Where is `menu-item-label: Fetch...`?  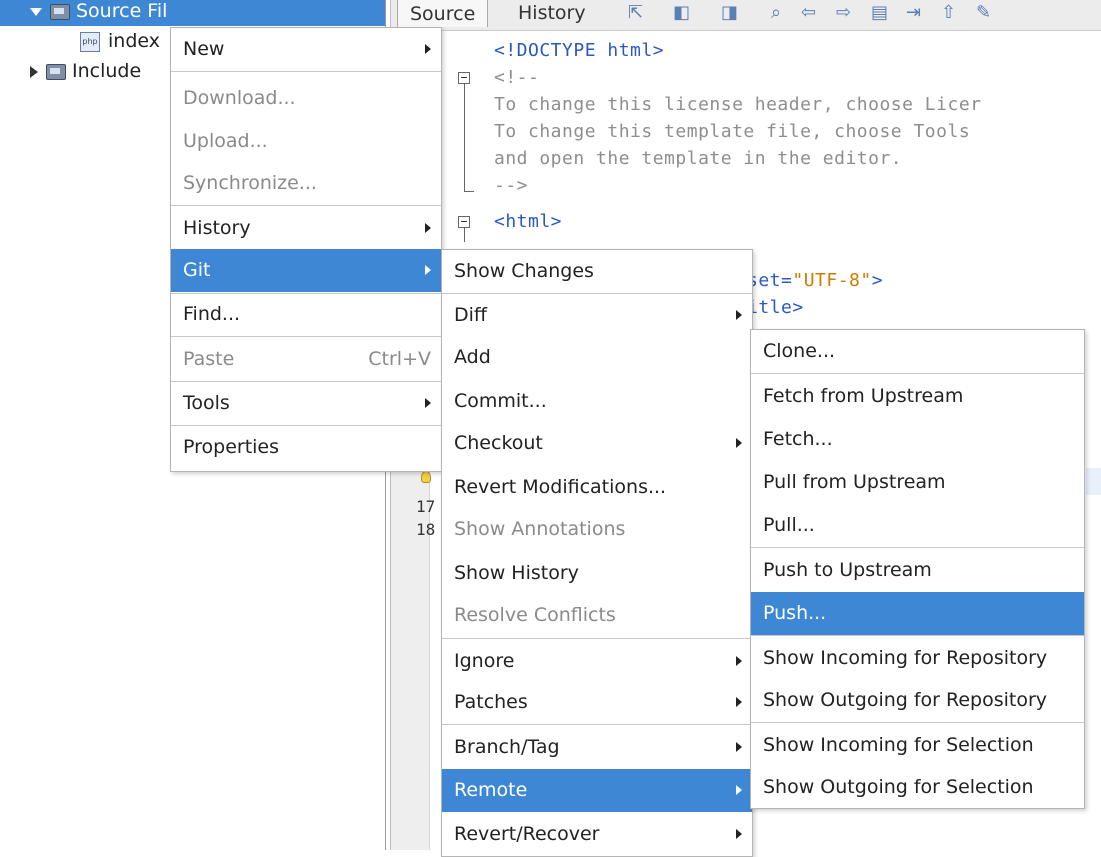
menu-item-label: Fetch... is located at coordinates (798, 439).